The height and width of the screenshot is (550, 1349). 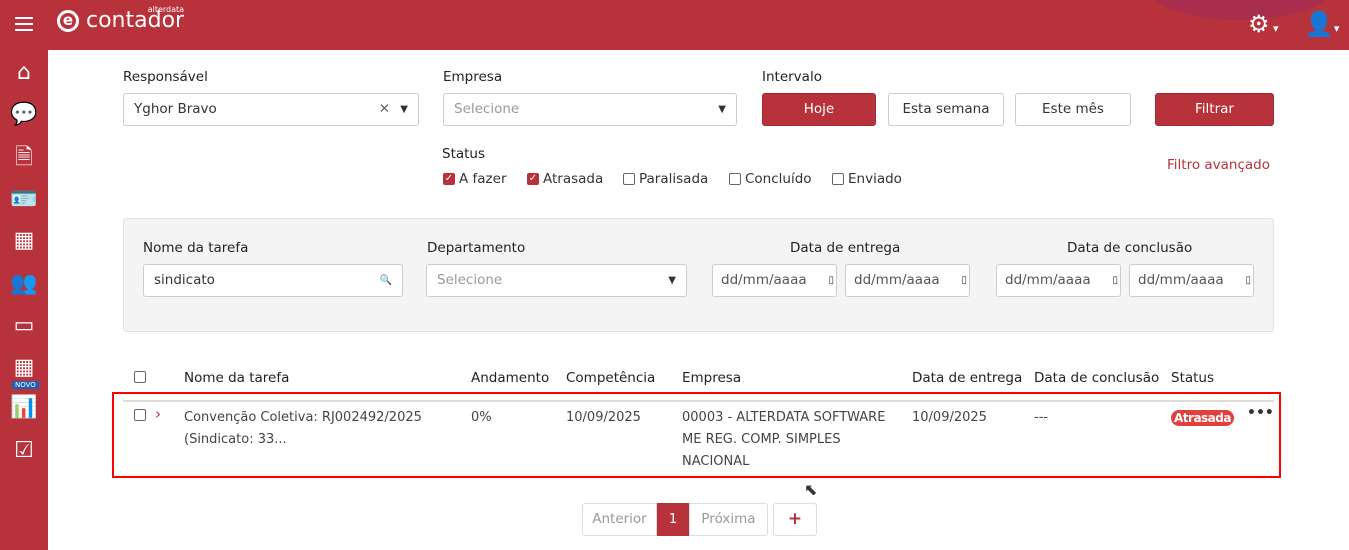 What do you see at coordinates (273, 280) in the screenshot?
I see `nome-tarefa-input: sindicato 🔍` at bounding box center [273, 280].